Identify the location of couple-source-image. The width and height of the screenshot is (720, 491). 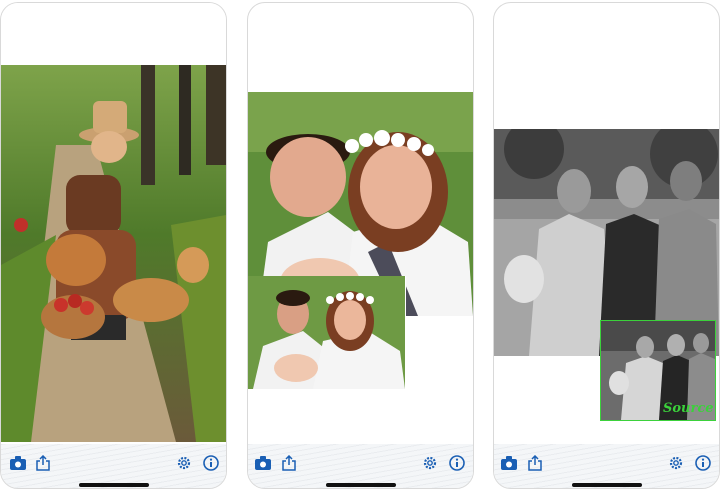
(326, 332).